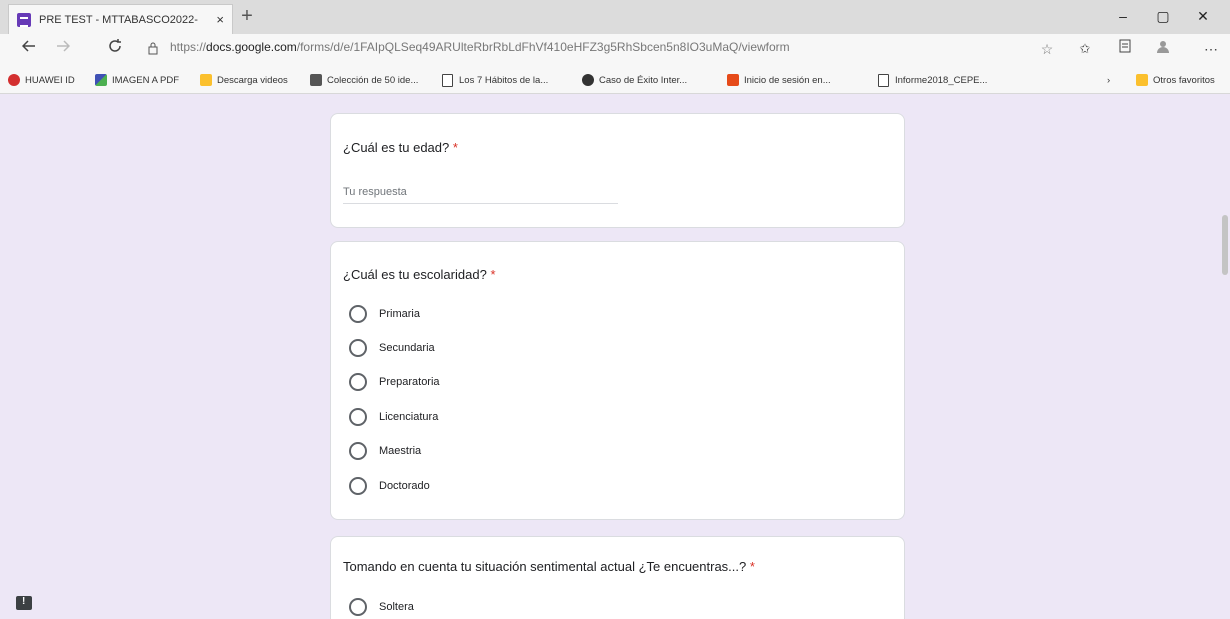 This screenshot has width=1230, height=619. I want to click on restore-button: ▢, so click(1163, 16).